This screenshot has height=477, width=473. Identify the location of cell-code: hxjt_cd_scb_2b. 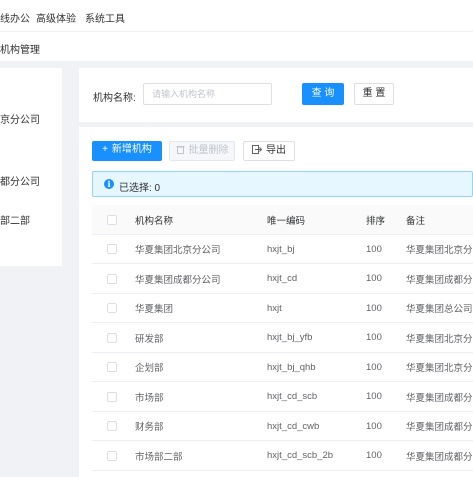
(300, 455).